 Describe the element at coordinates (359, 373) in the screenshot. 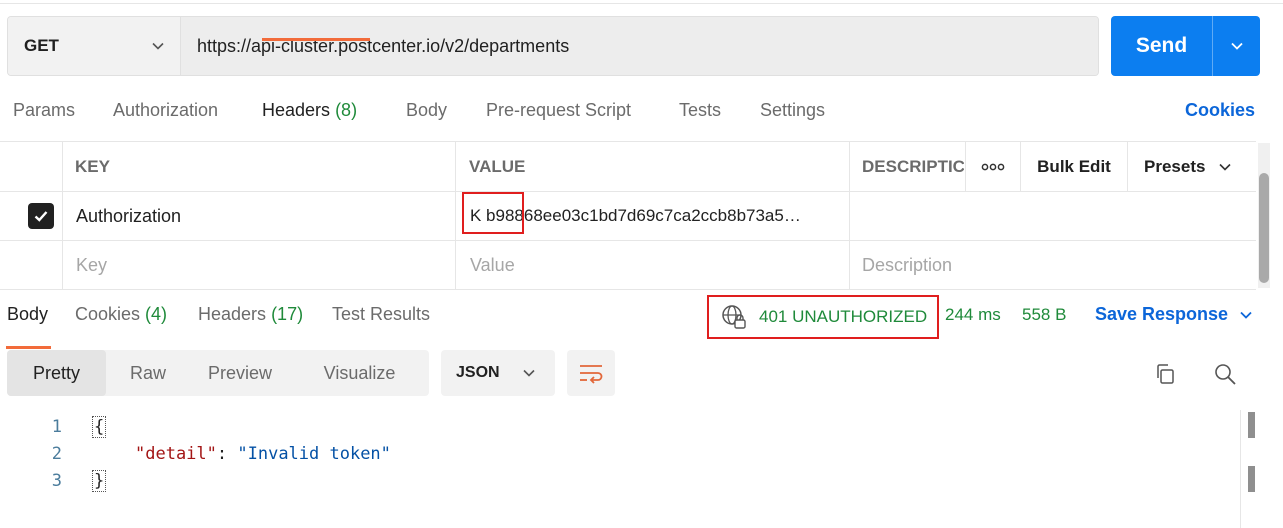

I see `mode-visualize: Visualize` at that location.